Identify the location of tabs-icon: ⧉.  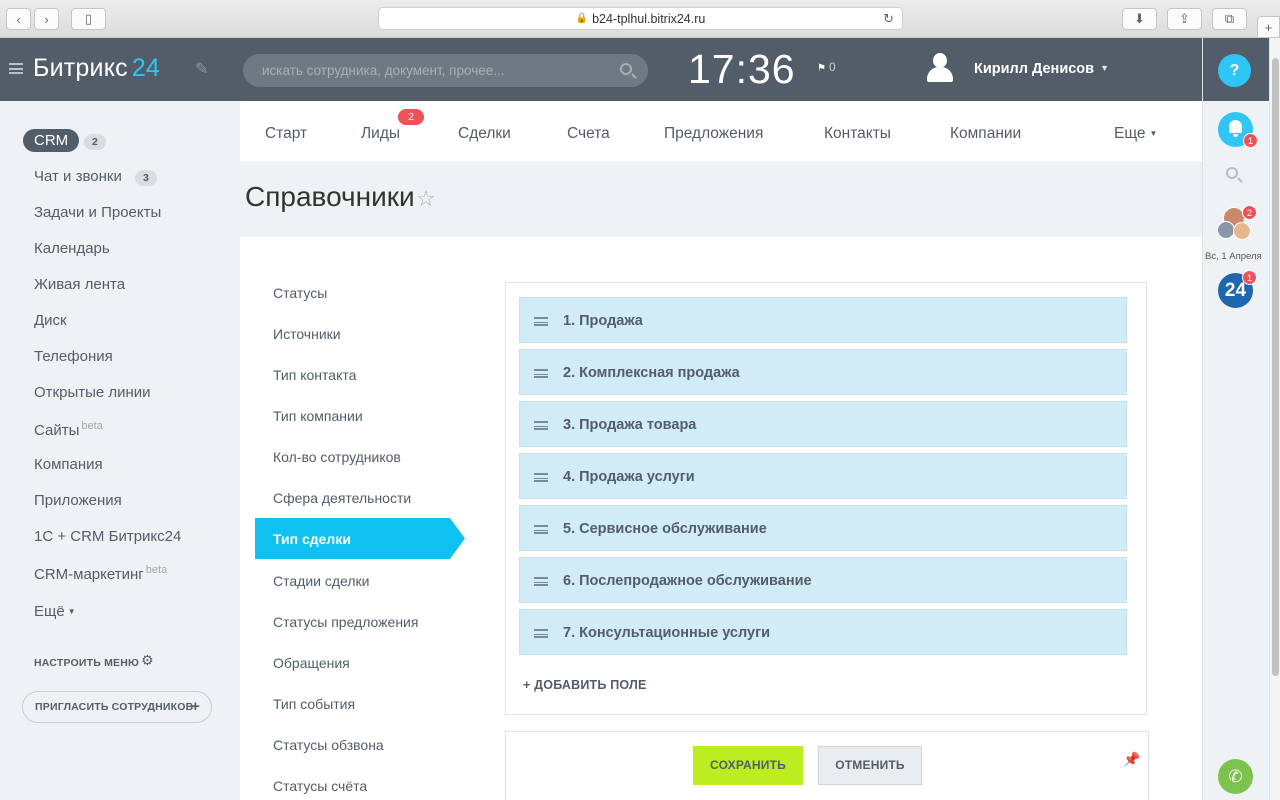
(1229, 18).